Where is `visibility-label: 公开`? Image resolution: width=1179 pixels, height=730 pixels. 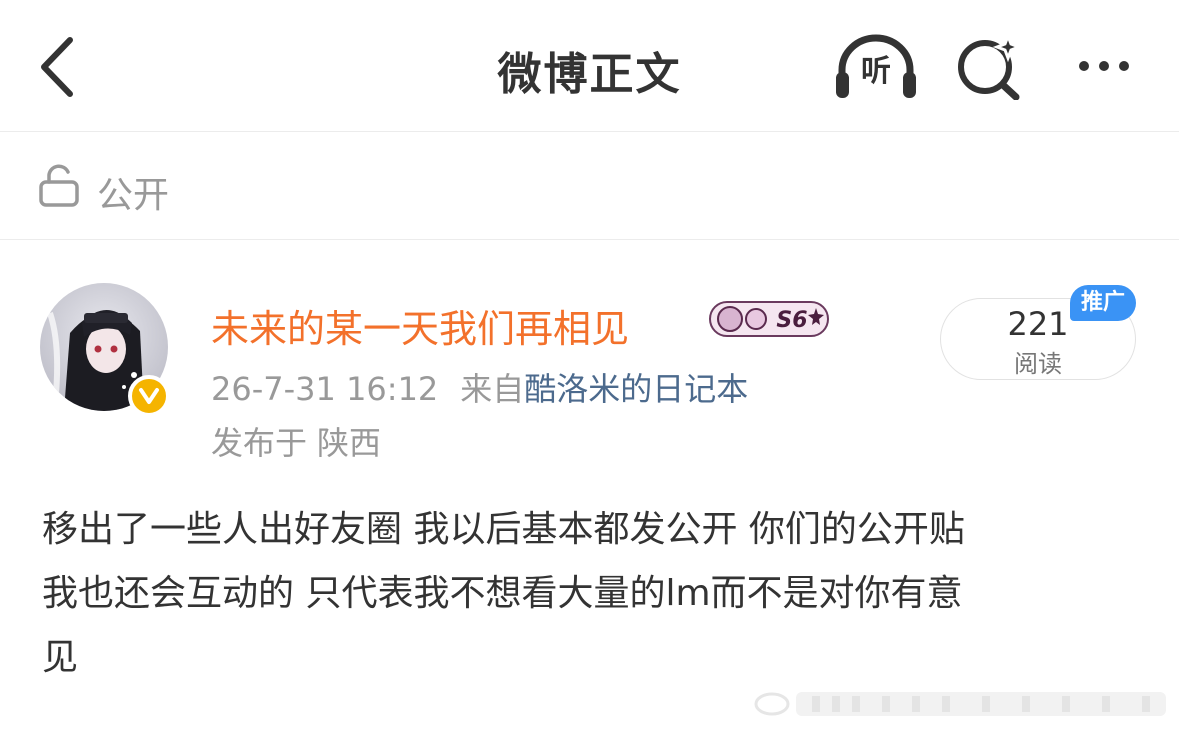
visibility-label: 公开 is located at coordinates (133, 195).